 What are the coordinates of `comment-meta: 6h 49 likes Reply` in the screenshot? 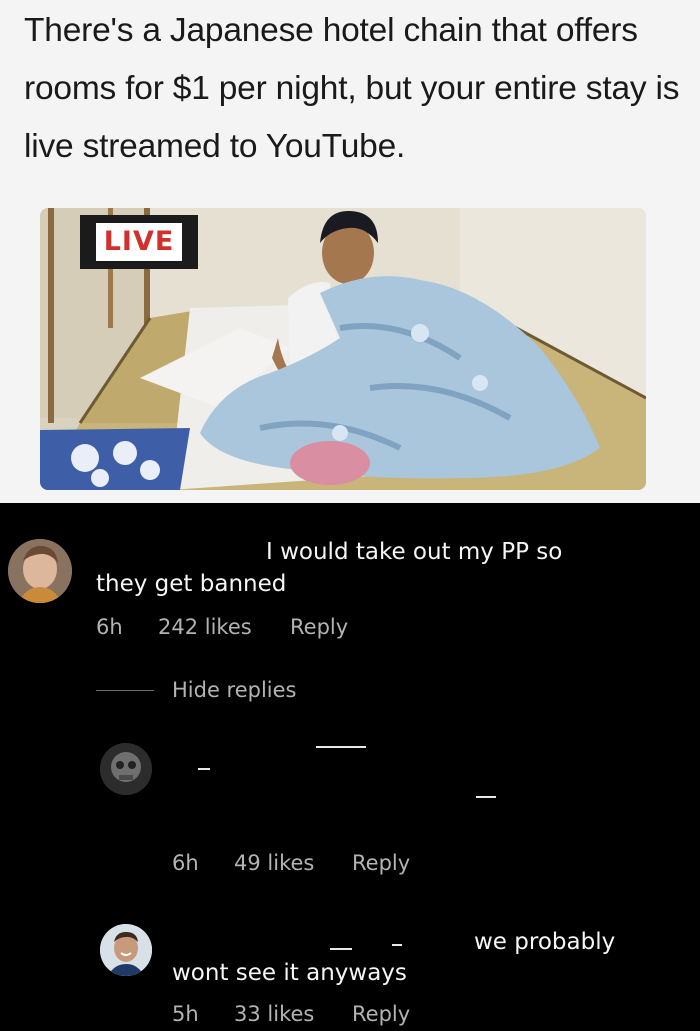 It's located at (372, 863).